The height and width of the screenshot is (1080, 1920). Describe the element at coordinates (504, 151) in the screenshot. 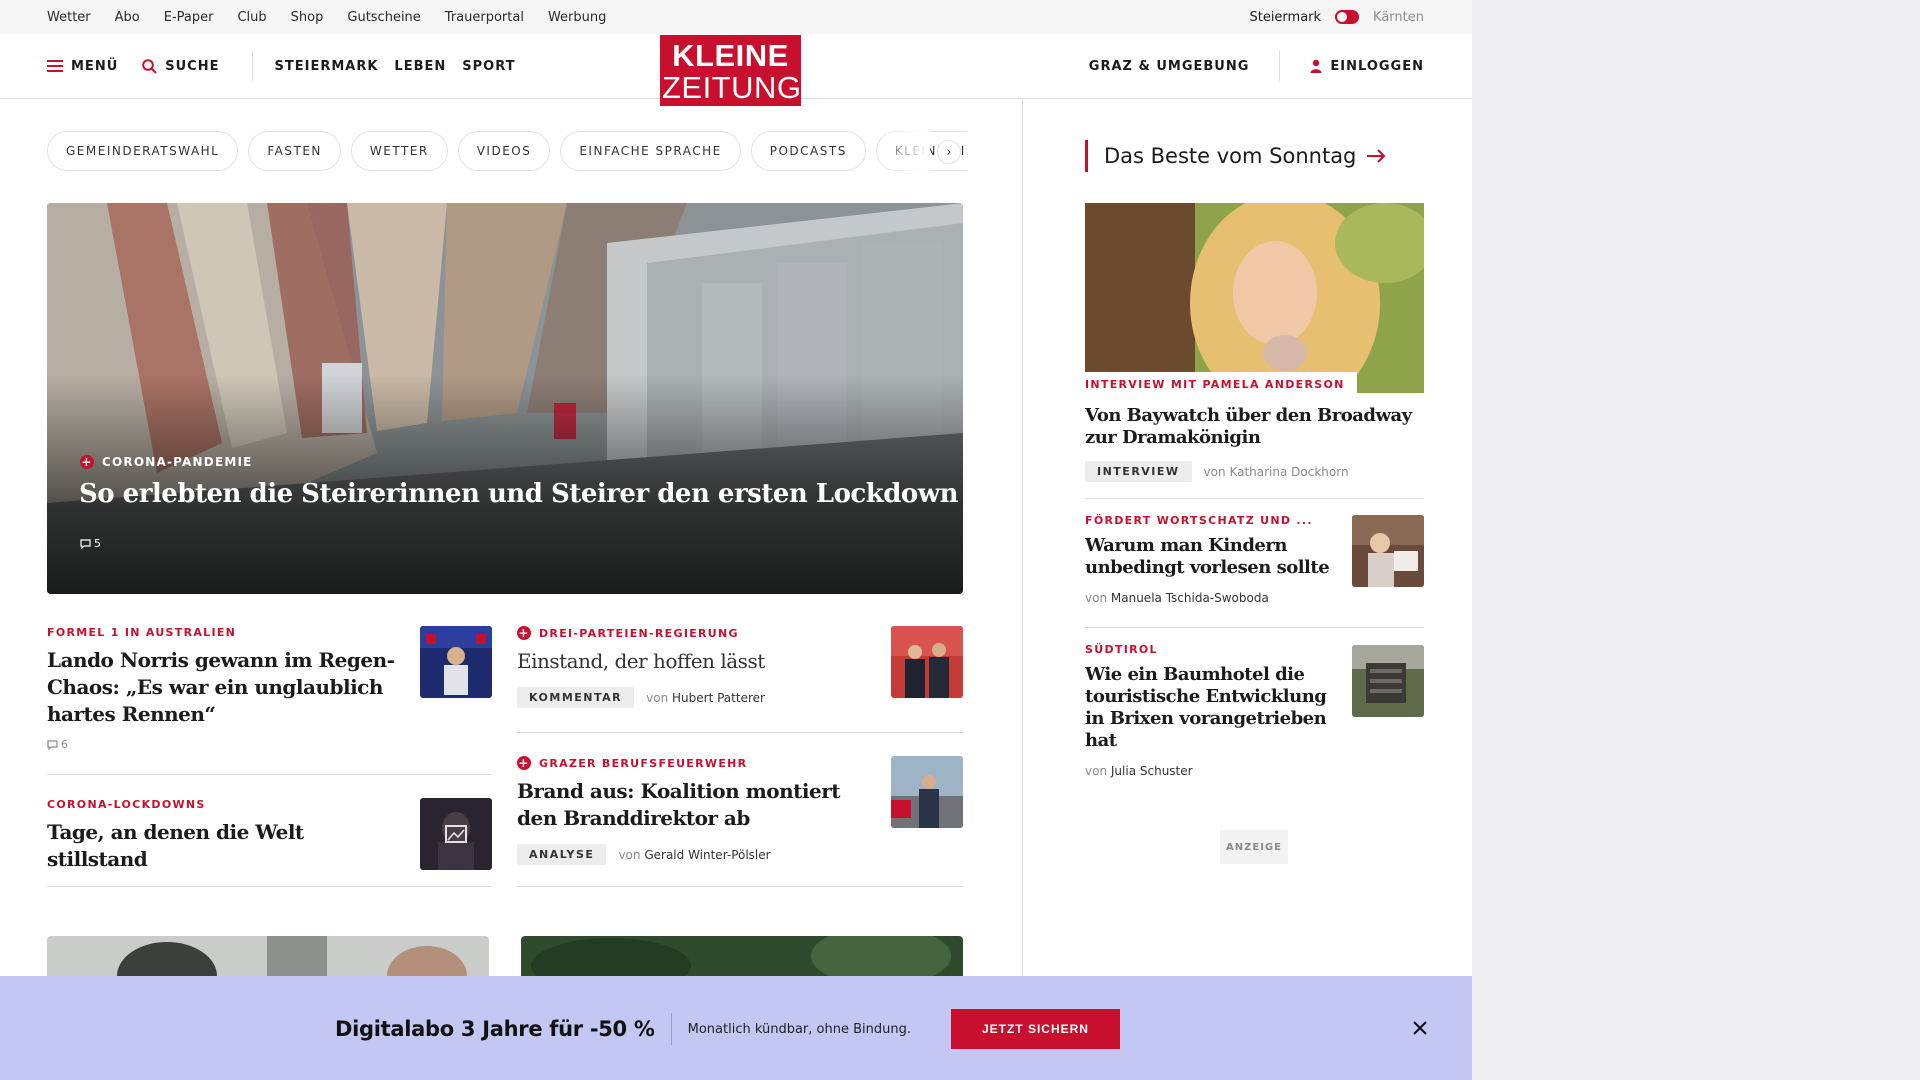

I see `chip-videos: VIDEOS` at that location.